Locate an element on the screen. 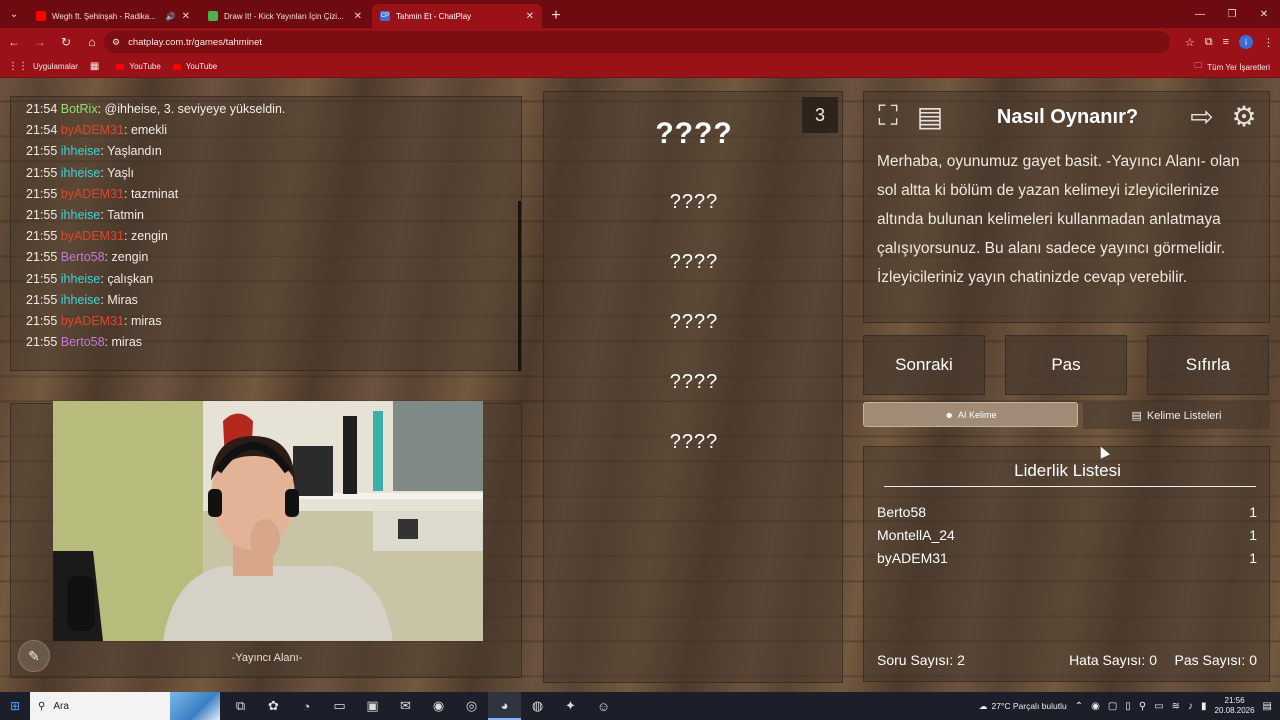 This screenshot has width=1280, height=720. back-button: ← is located at coordinates (14, 42).